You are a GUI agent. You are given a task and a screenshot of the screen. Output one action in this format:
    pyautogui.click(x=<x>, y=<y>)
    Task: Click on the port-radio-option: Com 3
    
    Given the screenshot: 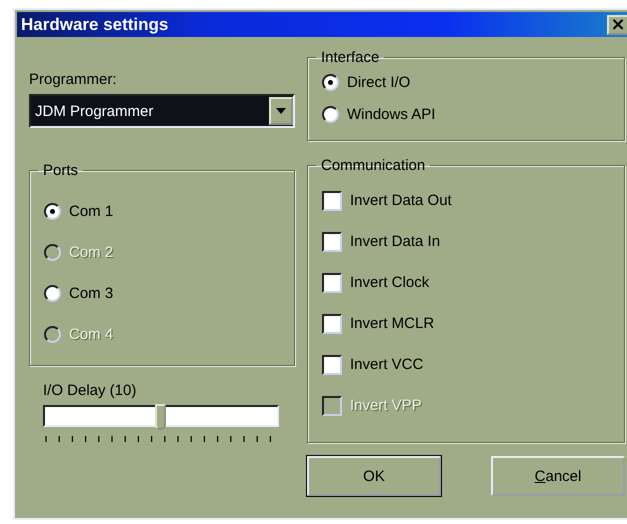 What is the action you would take?
    pyautogui.click(x=162, y=293)
    